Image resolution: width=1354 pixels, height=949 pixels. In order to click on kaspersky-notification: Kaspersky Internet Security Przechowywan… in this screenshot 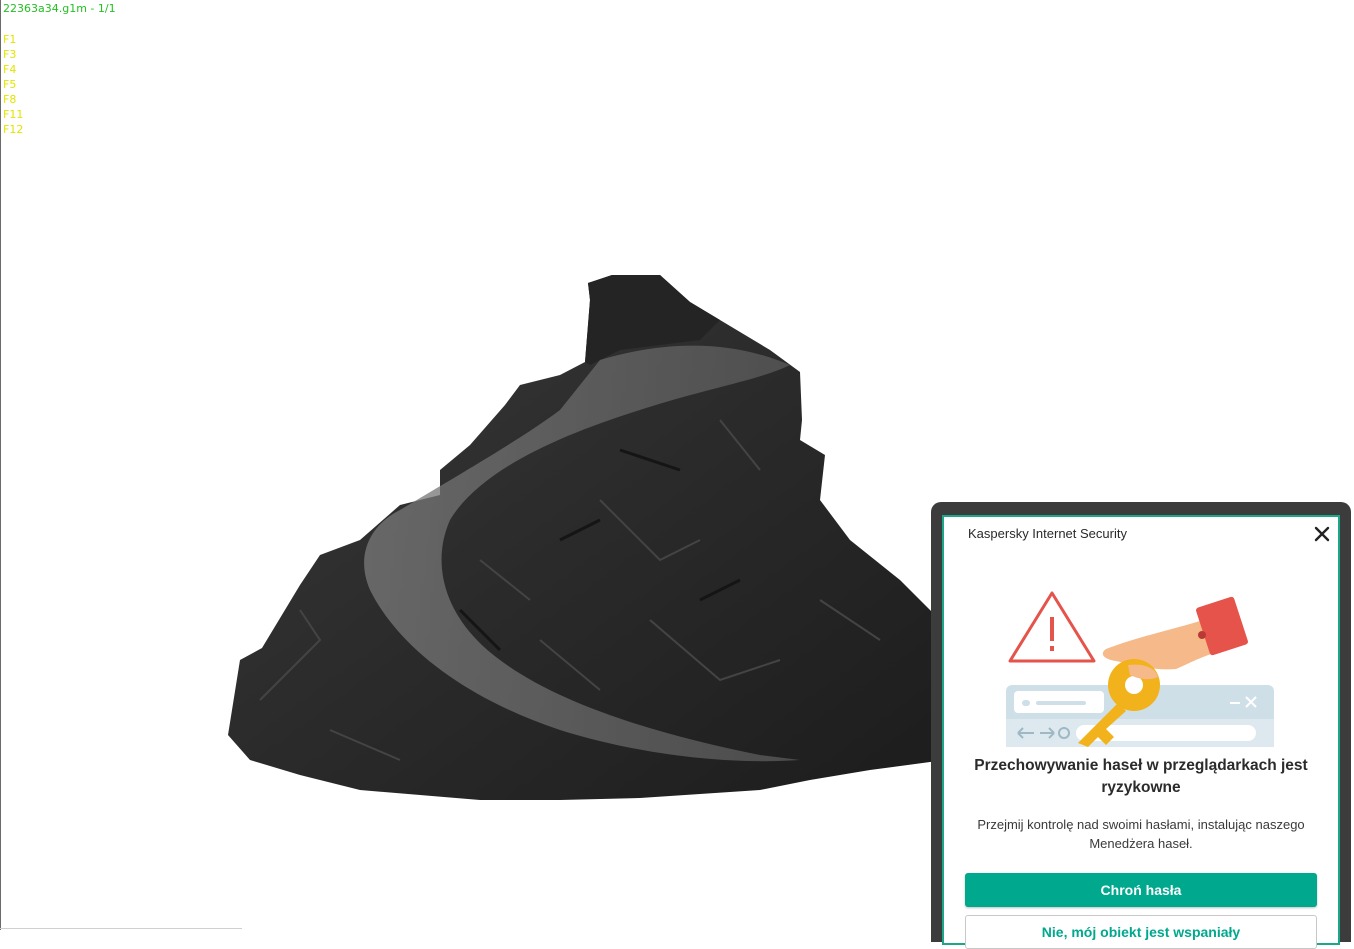, I will do `click(1141, 732)`.